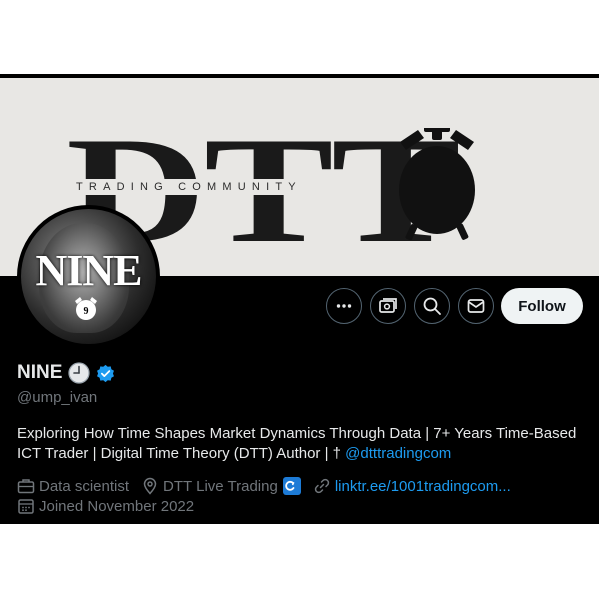 This screenshot has height=599, width=599. I want to click on bio-mention-link: @dtttradingcom, so click(398, 453).